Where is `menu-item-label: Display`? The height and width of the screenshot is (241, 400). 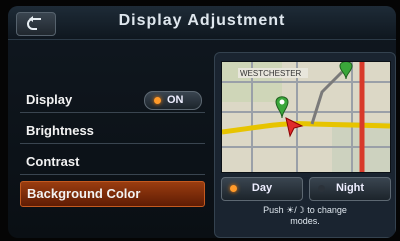 menu-item-label: Display is located at coordinates (49, 99).